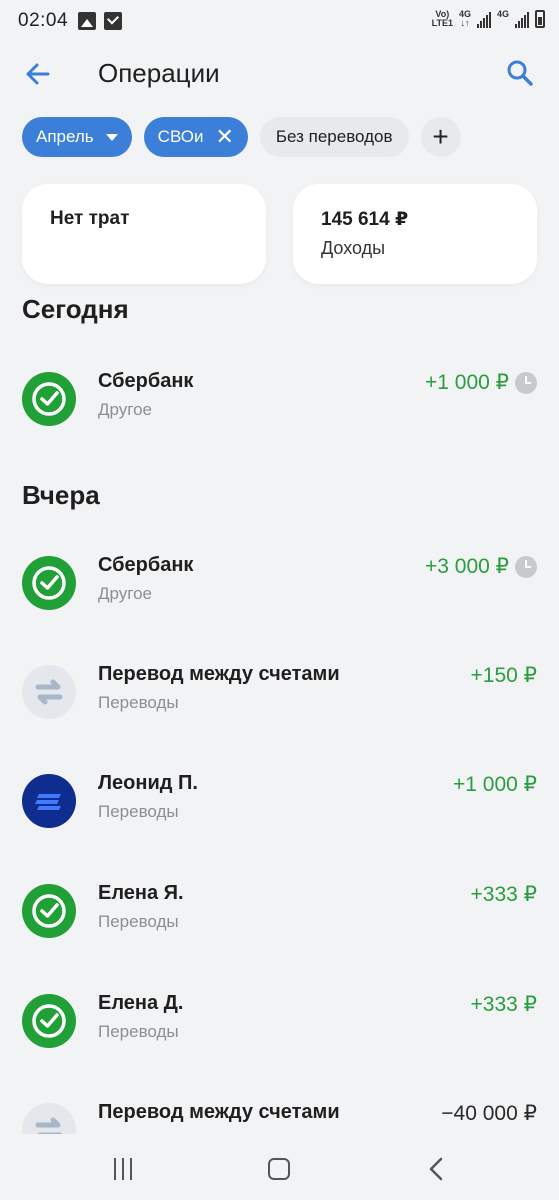 This screenshot has width=559, height=1200. Describe the element at coordinates (87, 21) in the screenshot. I see `gallery-notification-icon` at that location.